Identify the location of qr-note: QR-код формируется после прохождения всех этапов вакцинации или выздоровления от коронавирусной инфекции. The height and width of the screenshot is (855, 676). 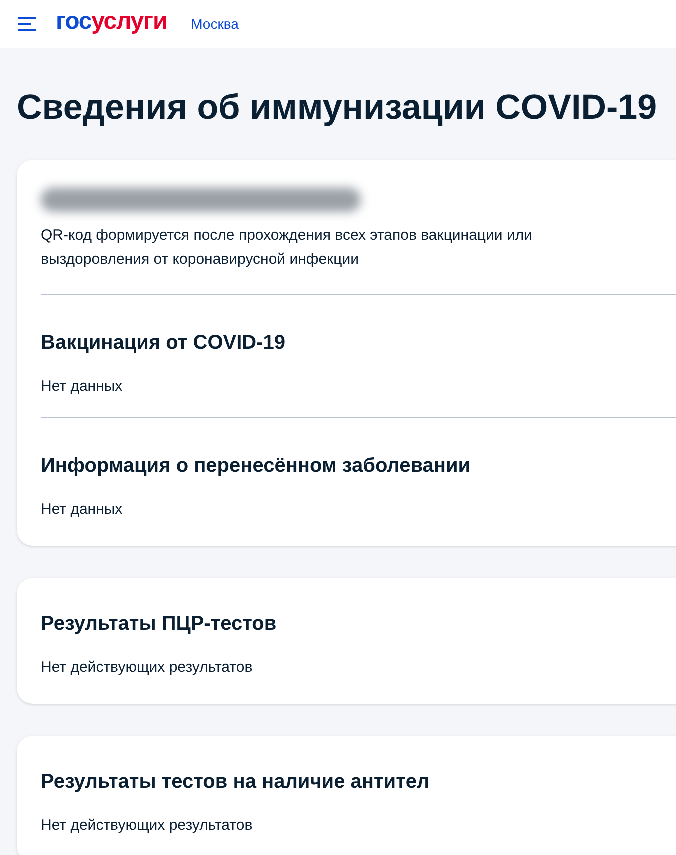
(358, 259).